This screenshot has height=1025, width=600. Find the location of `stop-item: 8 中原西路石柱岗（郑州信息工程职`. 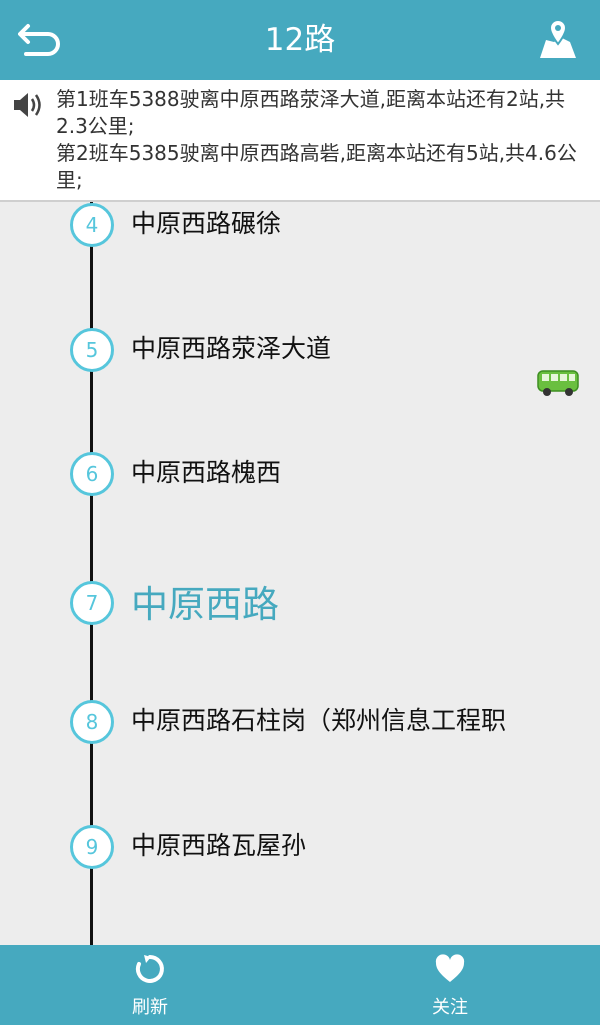

stop-item: 8 中原西路石柱岗（郑州信息工程职 is located at coordinates (300, 730).